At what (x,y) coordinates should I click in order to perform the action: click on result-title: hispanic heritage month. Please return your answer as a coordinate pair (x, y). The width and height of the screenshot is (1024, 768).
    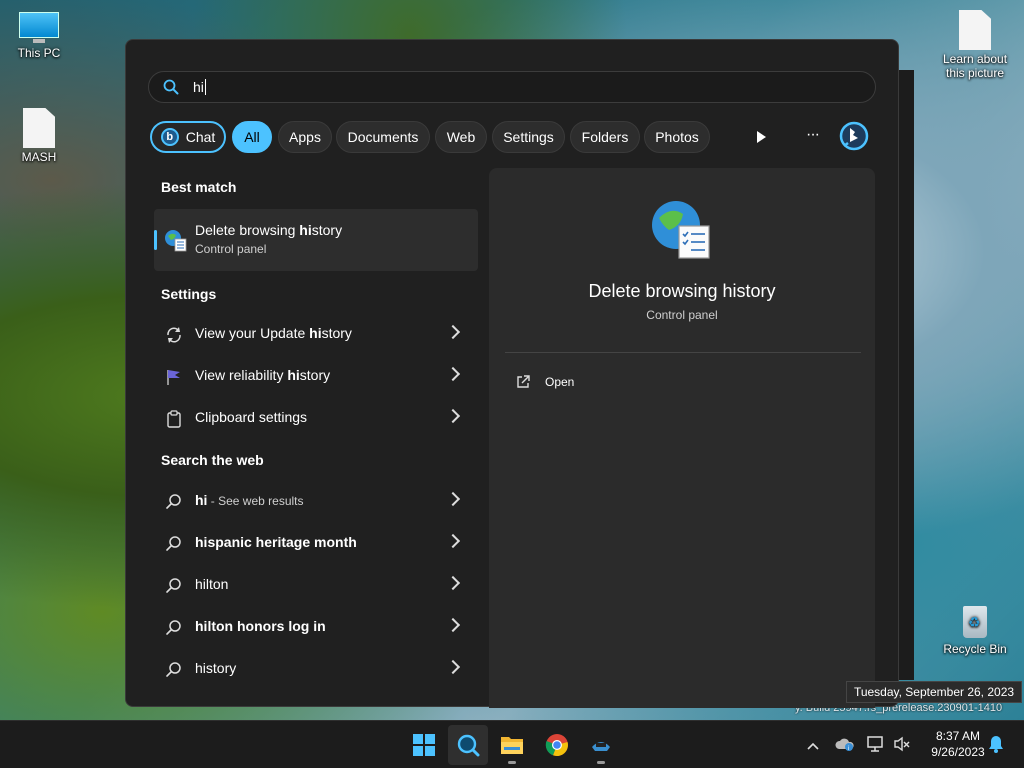
    Looking at the image, I should click on (276, 542).